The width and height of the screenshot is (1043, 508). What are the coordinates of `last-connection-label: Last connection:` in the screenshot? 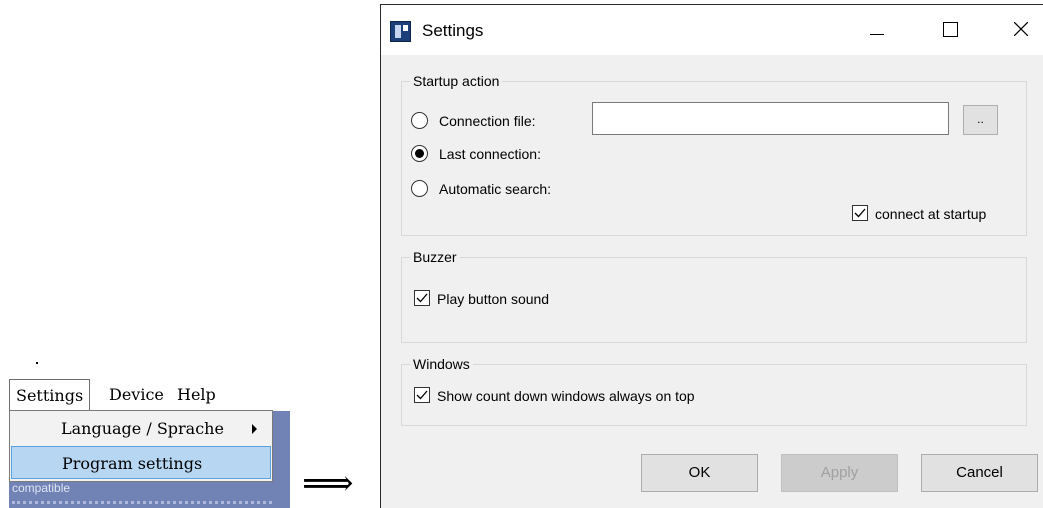 It's located at (490, 154).